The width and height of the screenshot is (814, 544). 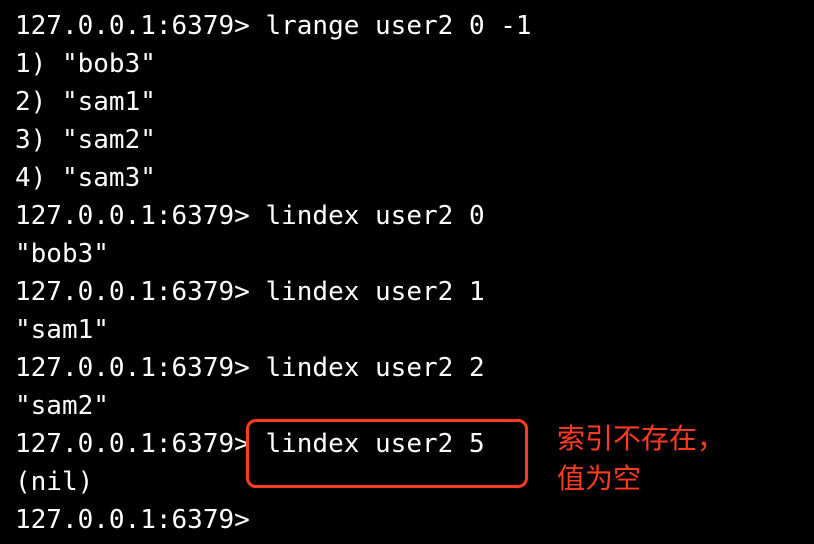 I want to click on highlight-box, so click(x=387, y=453).